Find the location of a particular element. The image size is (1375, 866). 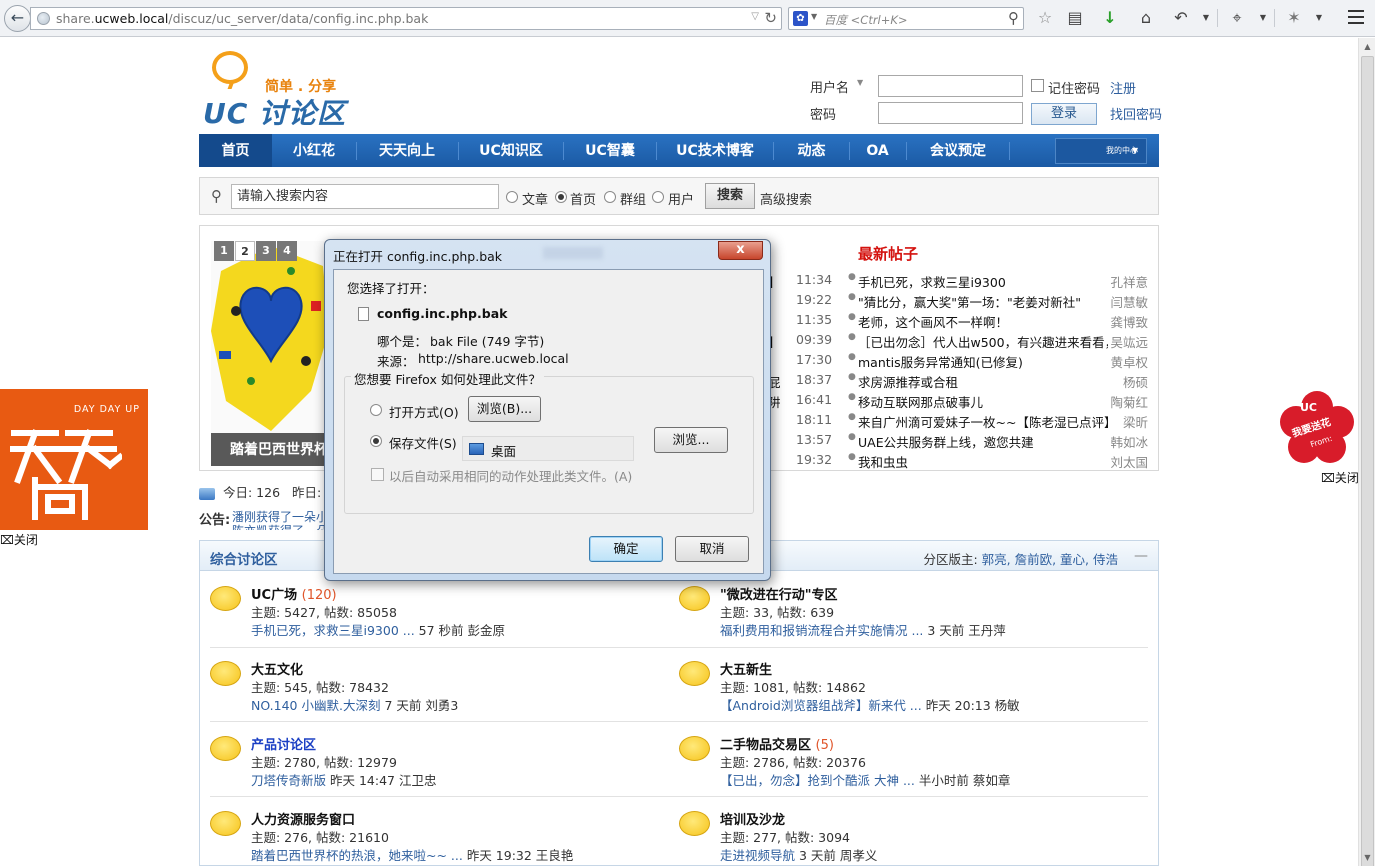

dialog-close-button: x is located at coordinates (740, 250).